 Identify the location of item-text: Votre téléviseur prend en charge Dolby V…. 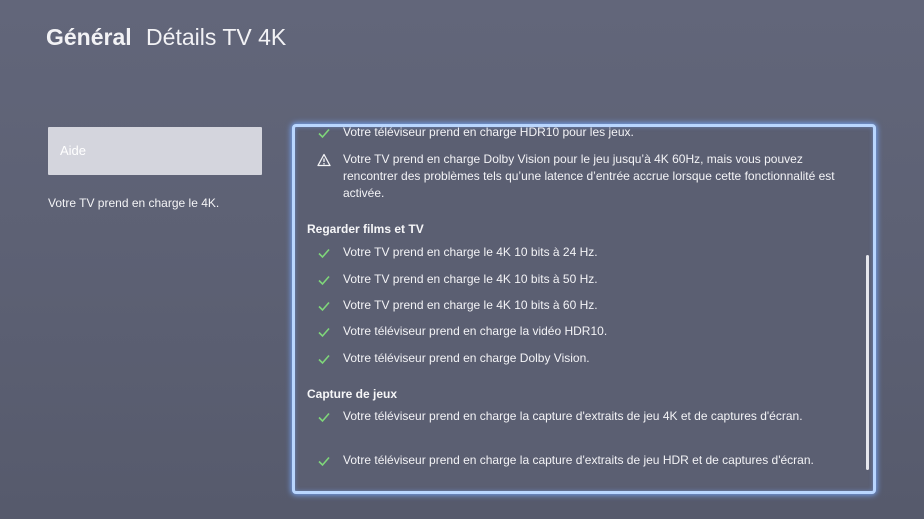
(466, 358).